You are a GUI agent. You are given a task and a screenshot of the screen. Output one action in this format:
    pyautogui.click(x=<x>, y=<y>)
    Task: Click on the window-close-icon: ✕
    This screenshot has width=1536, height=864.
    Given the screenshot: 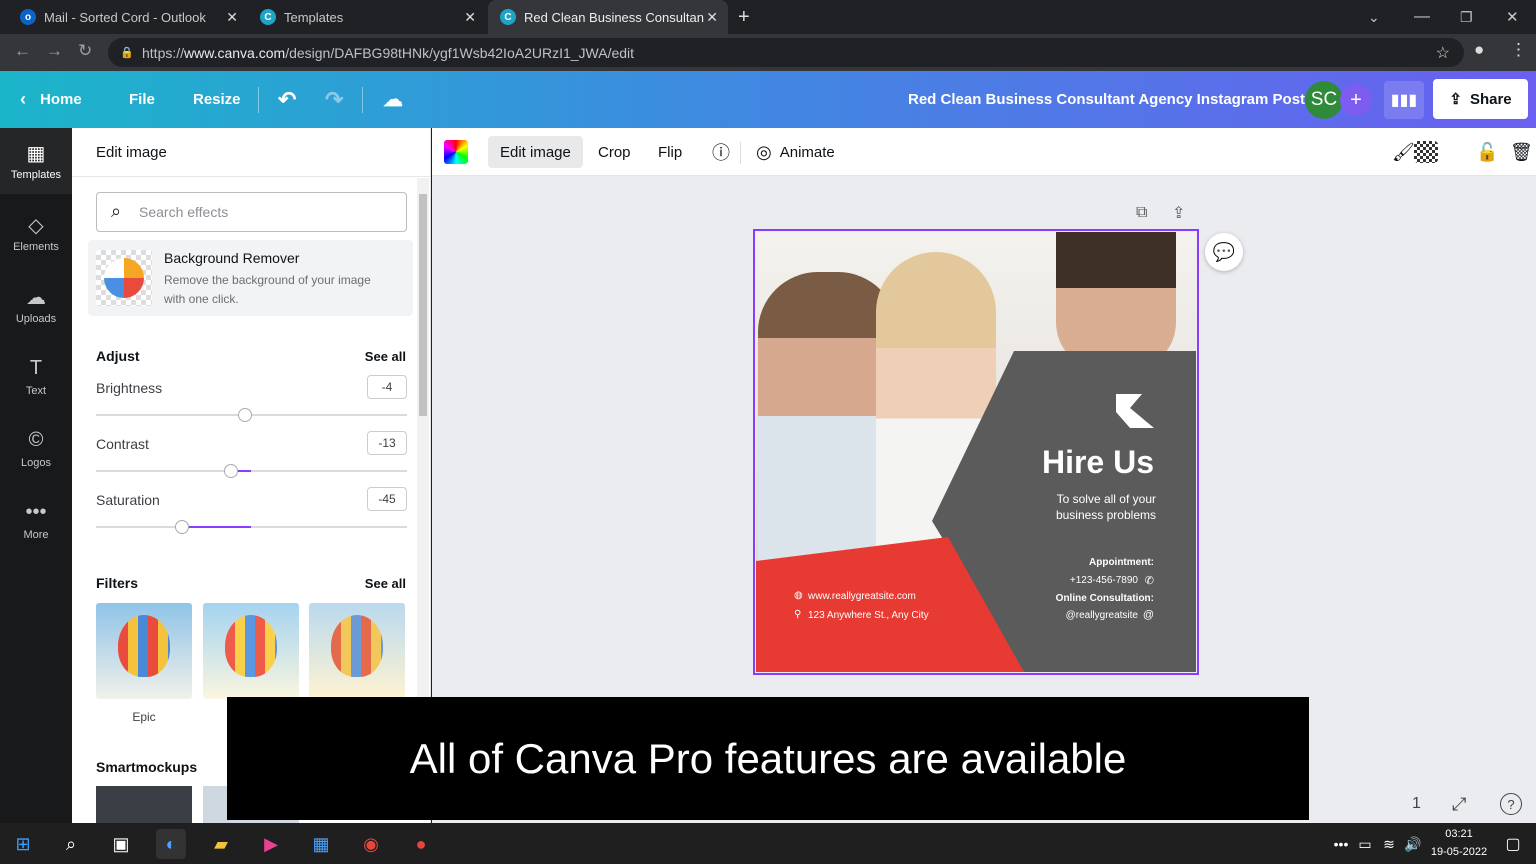 What is the action you would take?
    pyautogui.click(x=1512, y=17)
    